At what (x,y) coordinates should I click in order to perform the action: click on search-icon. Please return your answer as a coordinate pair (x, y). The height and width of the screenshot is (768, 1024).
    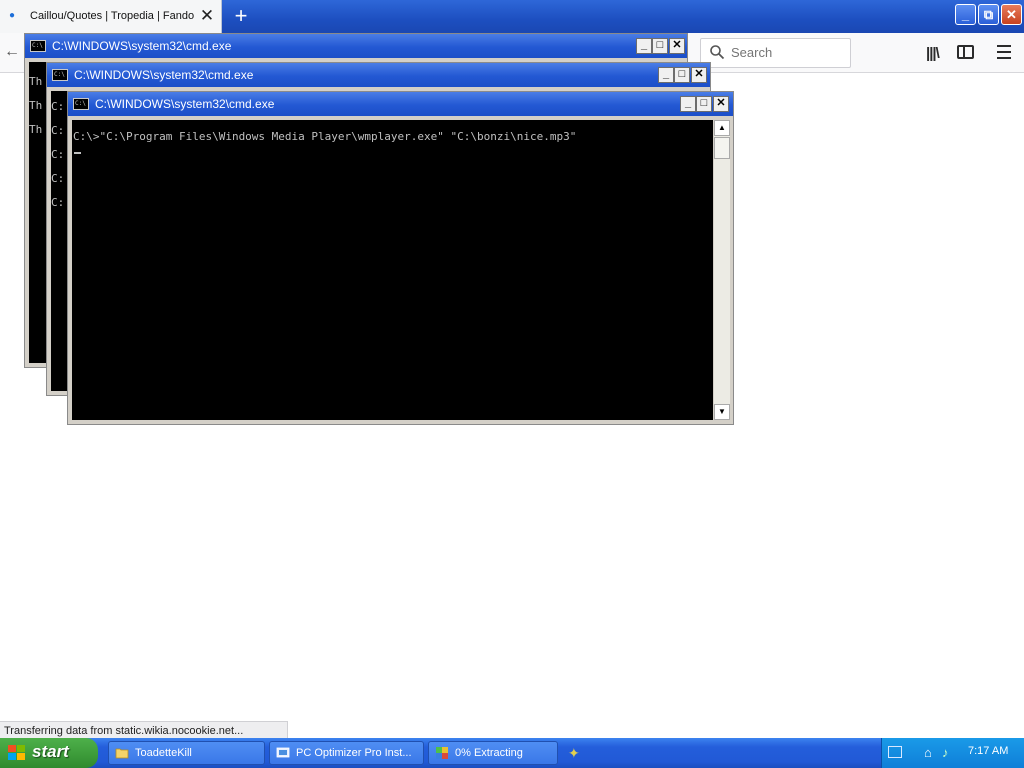
    Looking at the image, I should click on (717, 52).